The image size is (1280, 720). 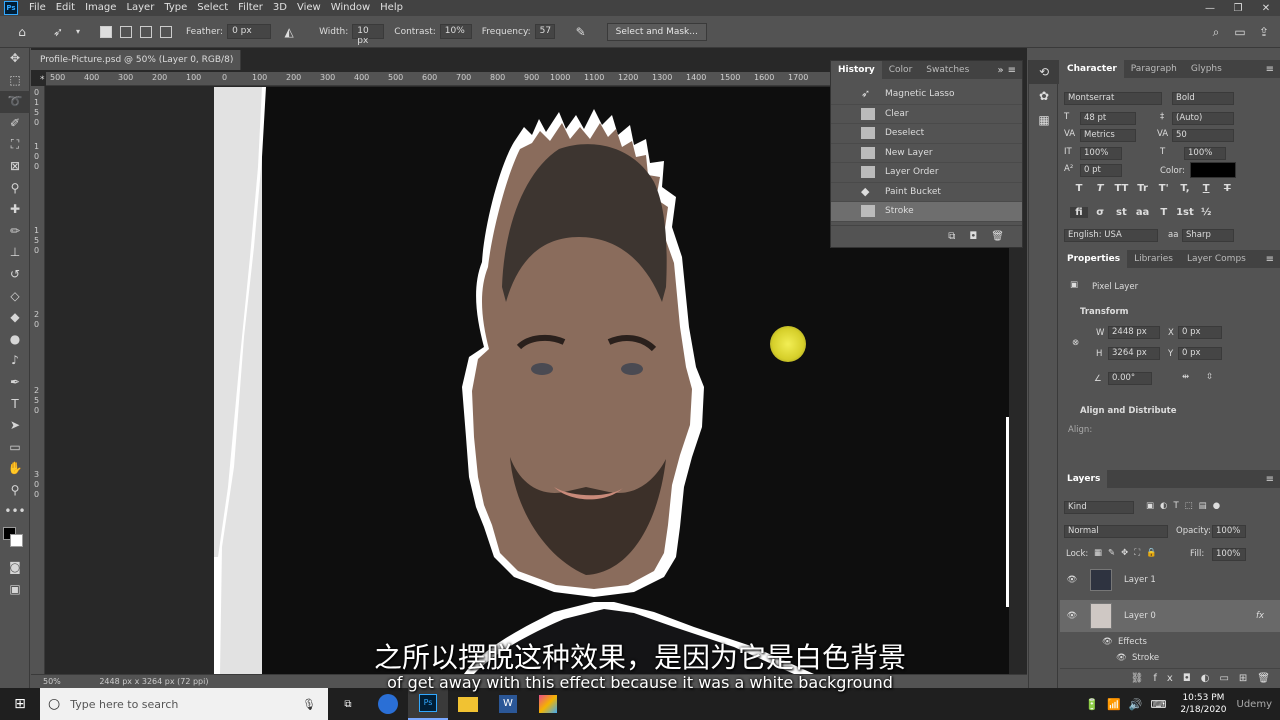 What do you see at coordinates (15, 275) in the screenshot?
I see `history-brush-tool-icon: ↺` at bounding box center [15, 275].